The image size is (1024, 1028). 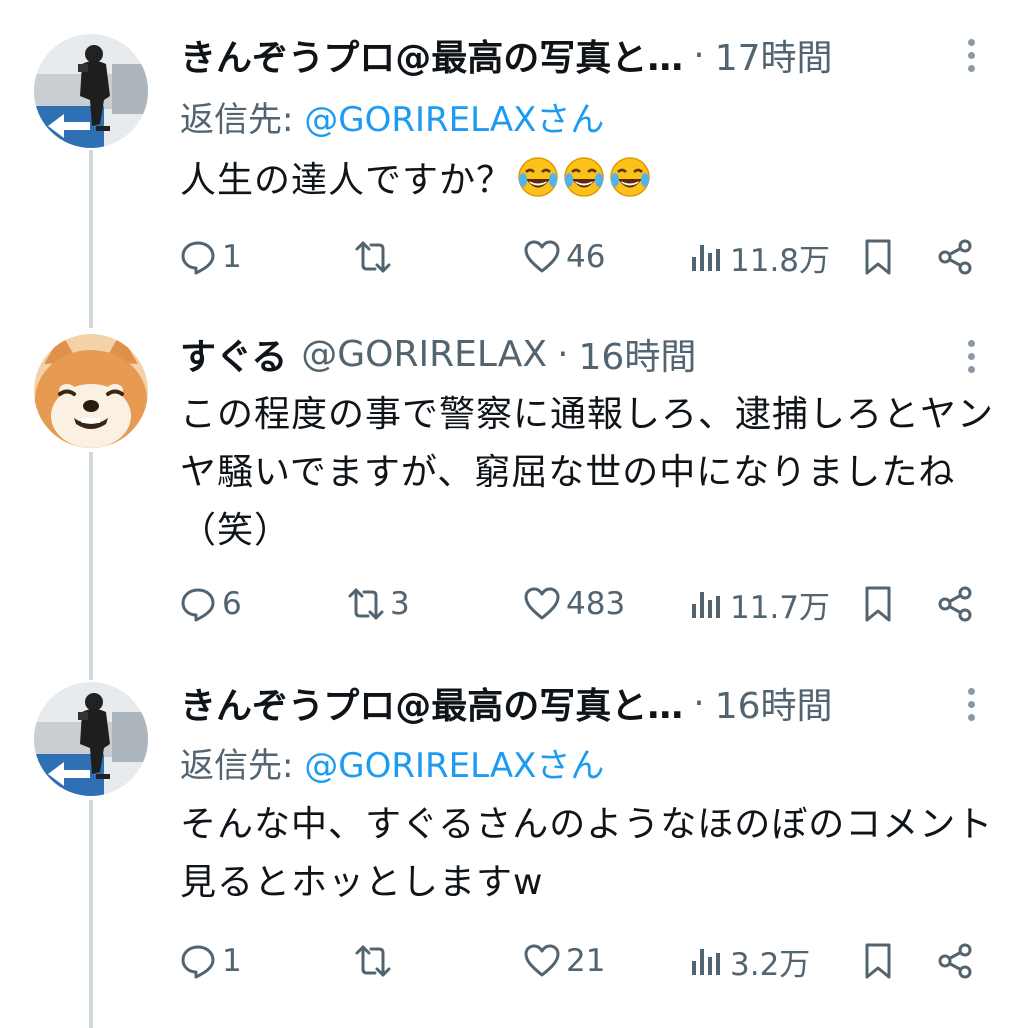 What do you see at coordinates (586, 961) in the screenshot?
I see `like-count: 21` at bounding box center [586, 961].